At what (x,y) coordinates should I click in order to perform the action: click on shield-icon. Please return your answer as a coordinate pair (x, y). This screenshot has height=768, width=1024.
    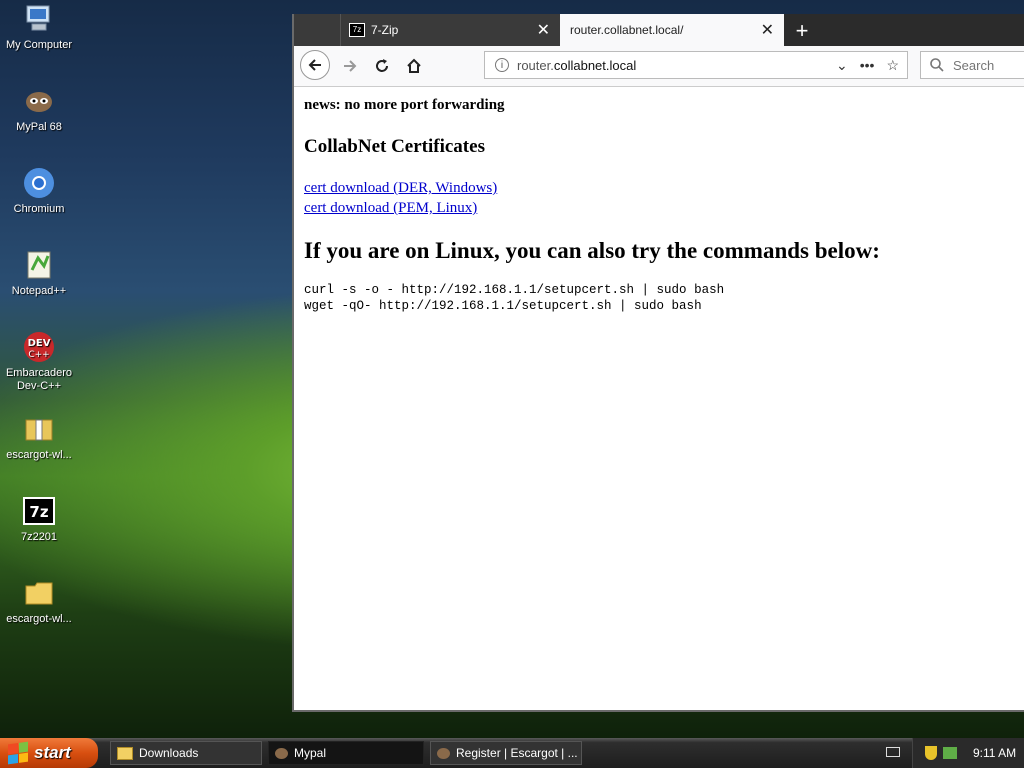
    Looking at the image, I should click on (931, 753).